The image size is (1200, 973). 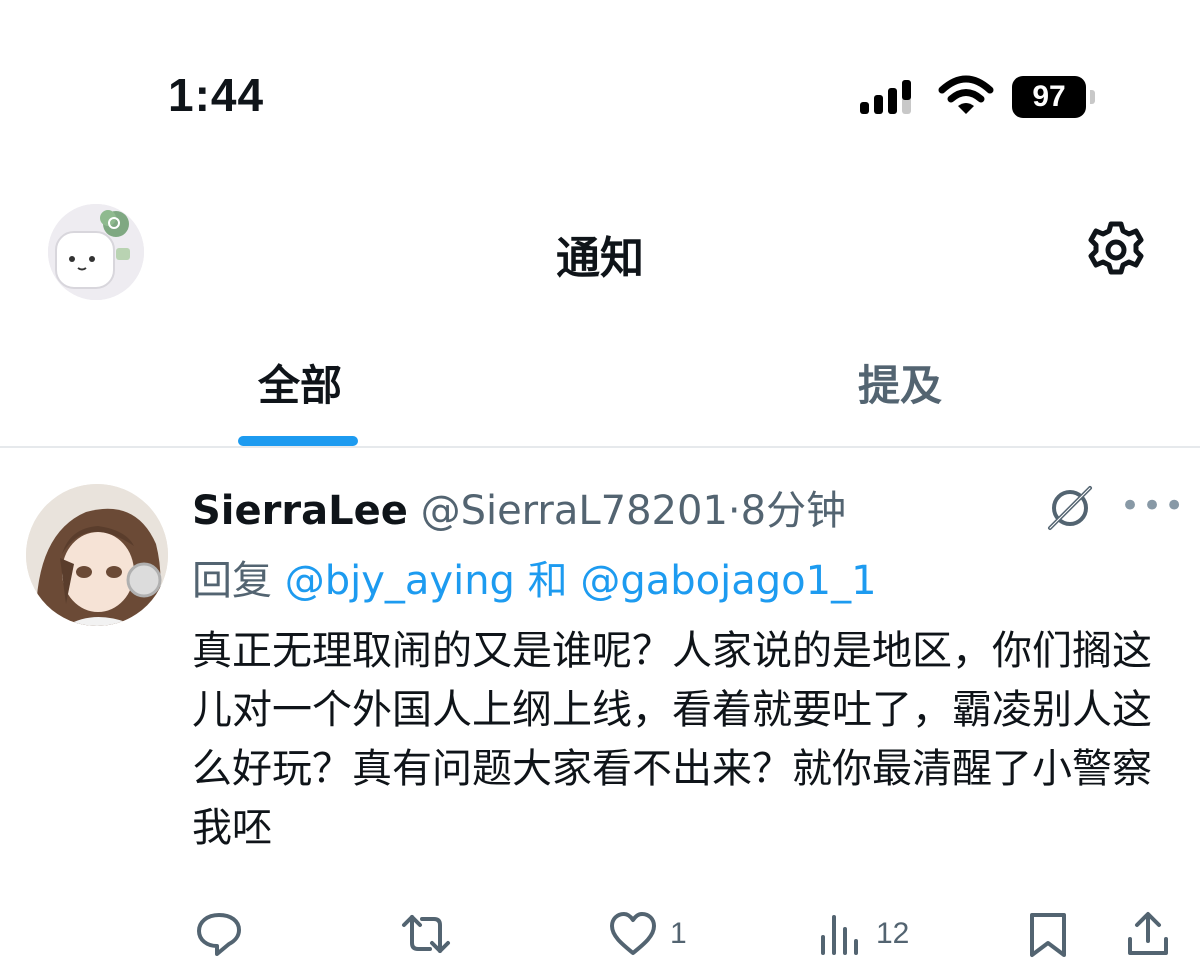 I want to click on avatar-illustration, so click(x=97, y=555).